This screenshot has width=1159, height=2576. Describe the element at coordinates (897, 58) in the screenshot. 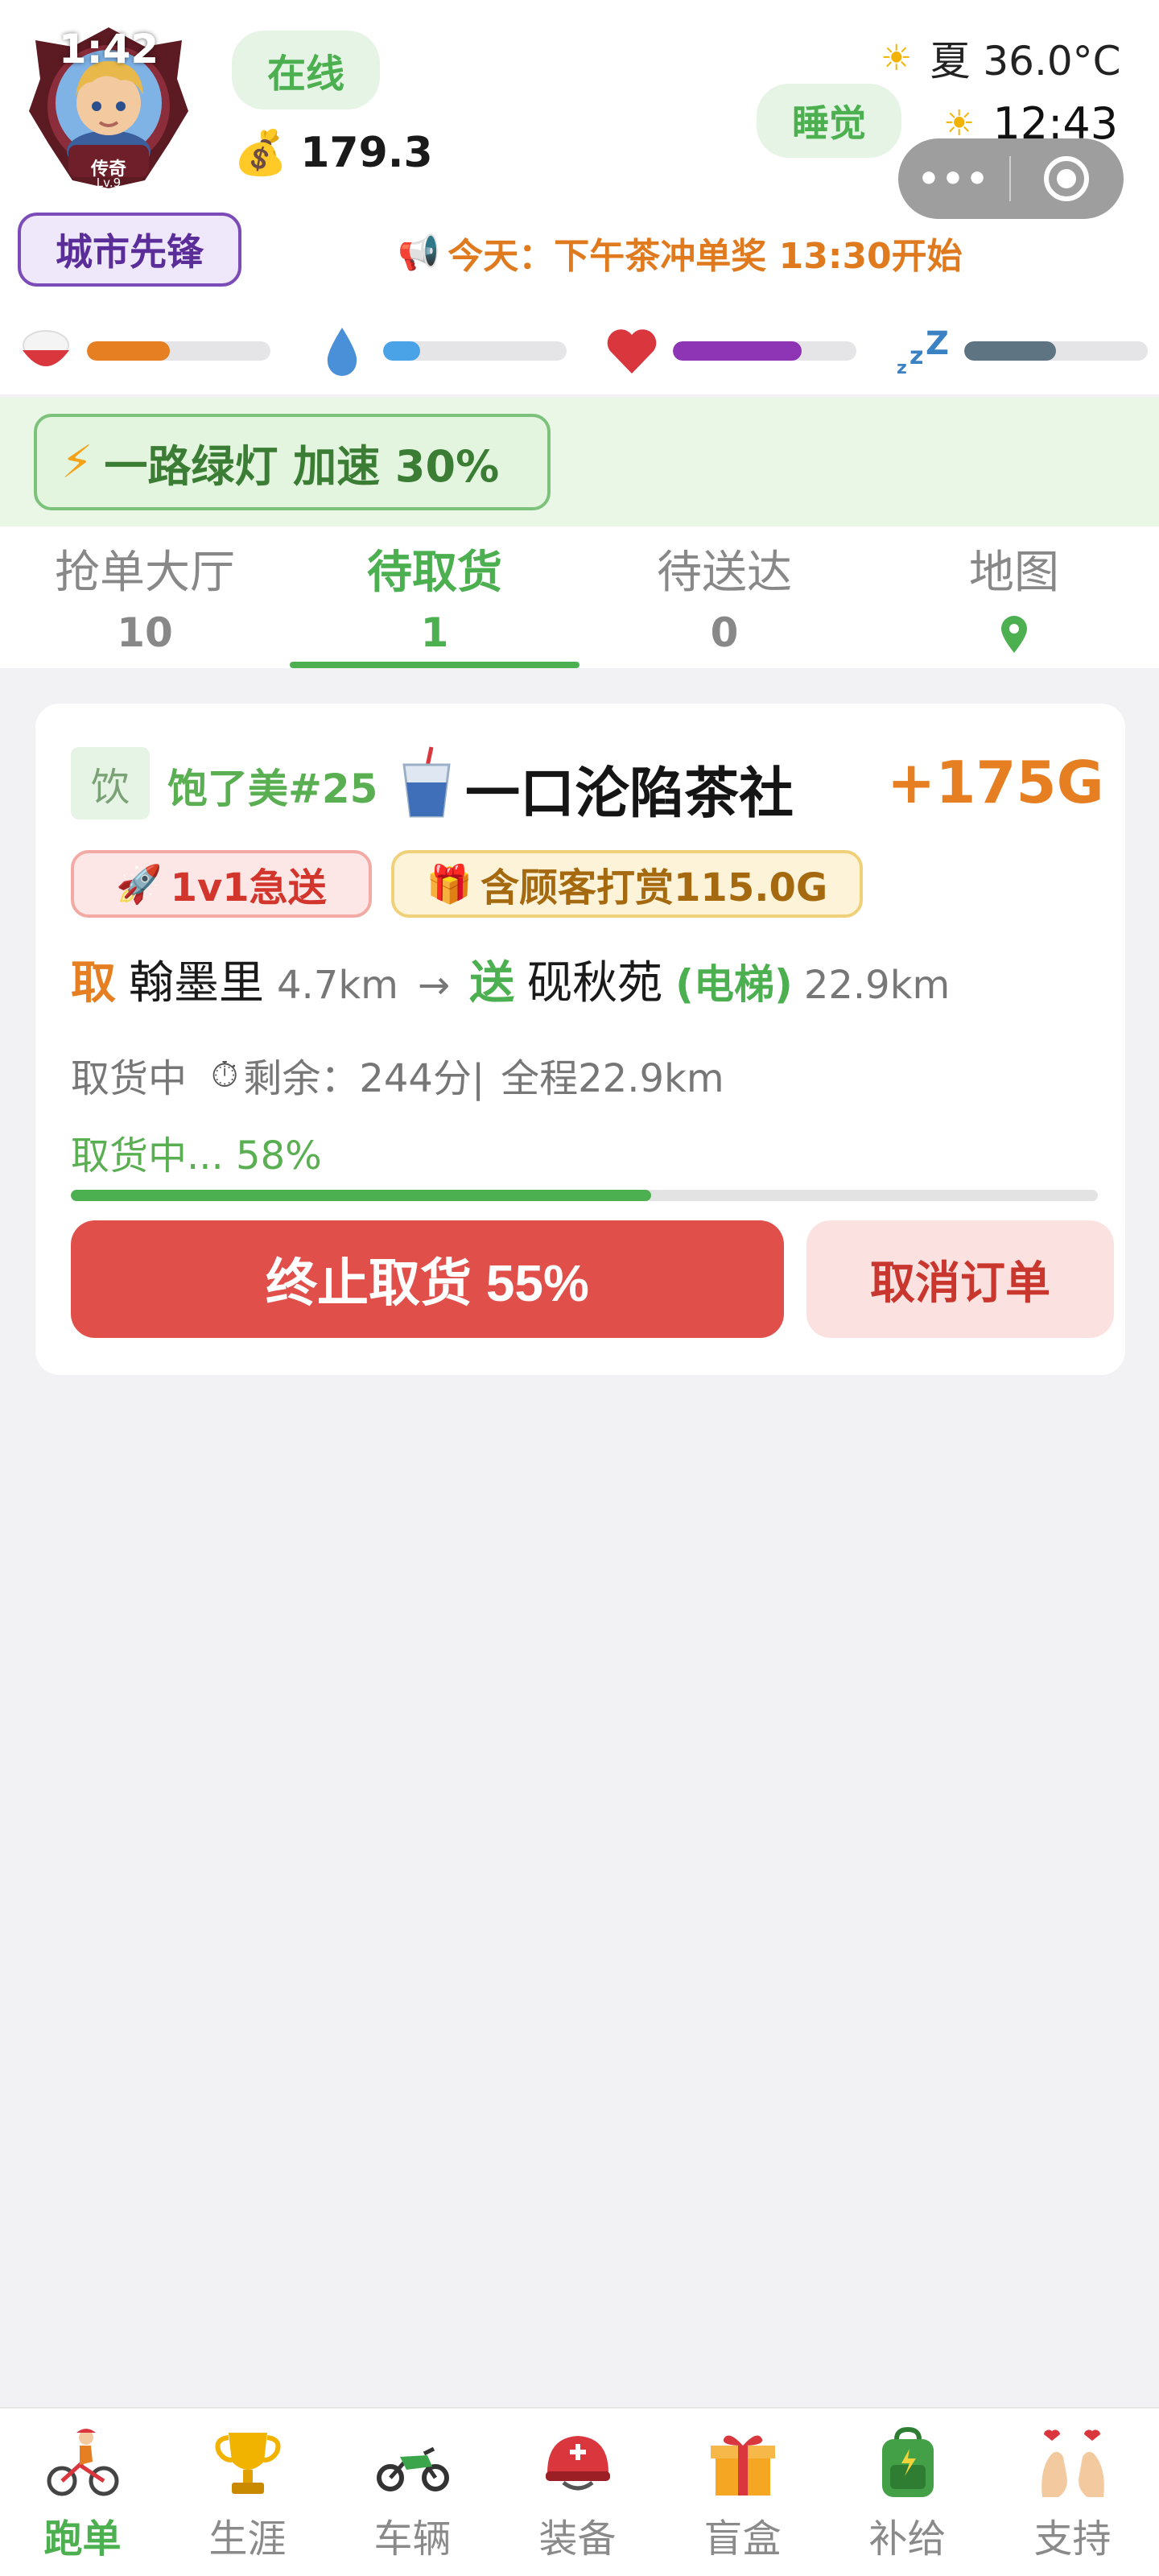

I see `sun-icon: ☀` at that location.